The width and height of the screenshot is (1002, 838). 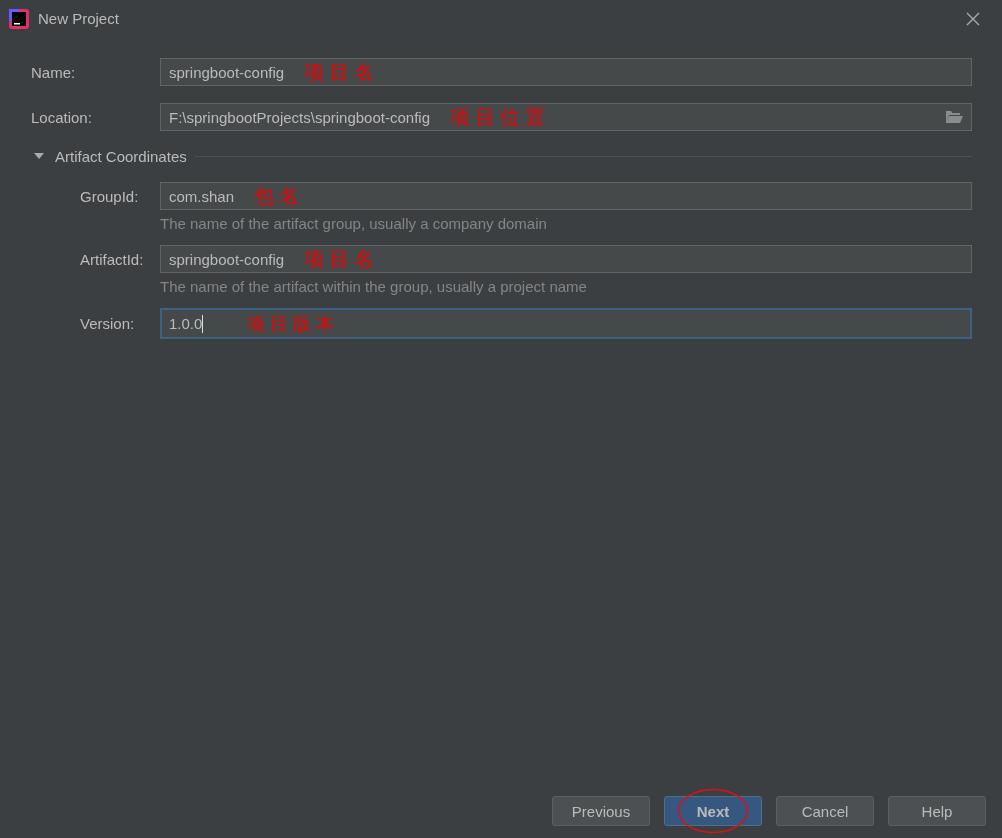 I want to click on annotation-text: 项目位置, so click(x=500, y=117).